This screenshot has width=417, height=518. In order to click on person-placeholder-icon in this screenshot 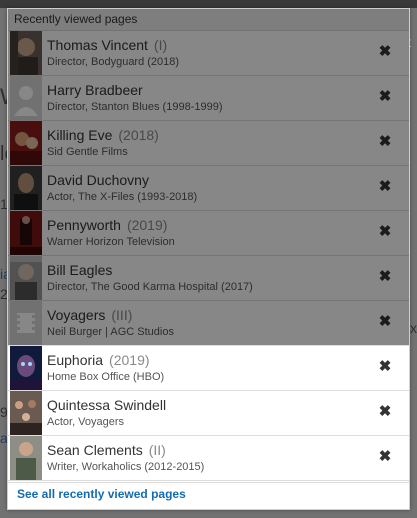, I will do `click(26, 98)`.